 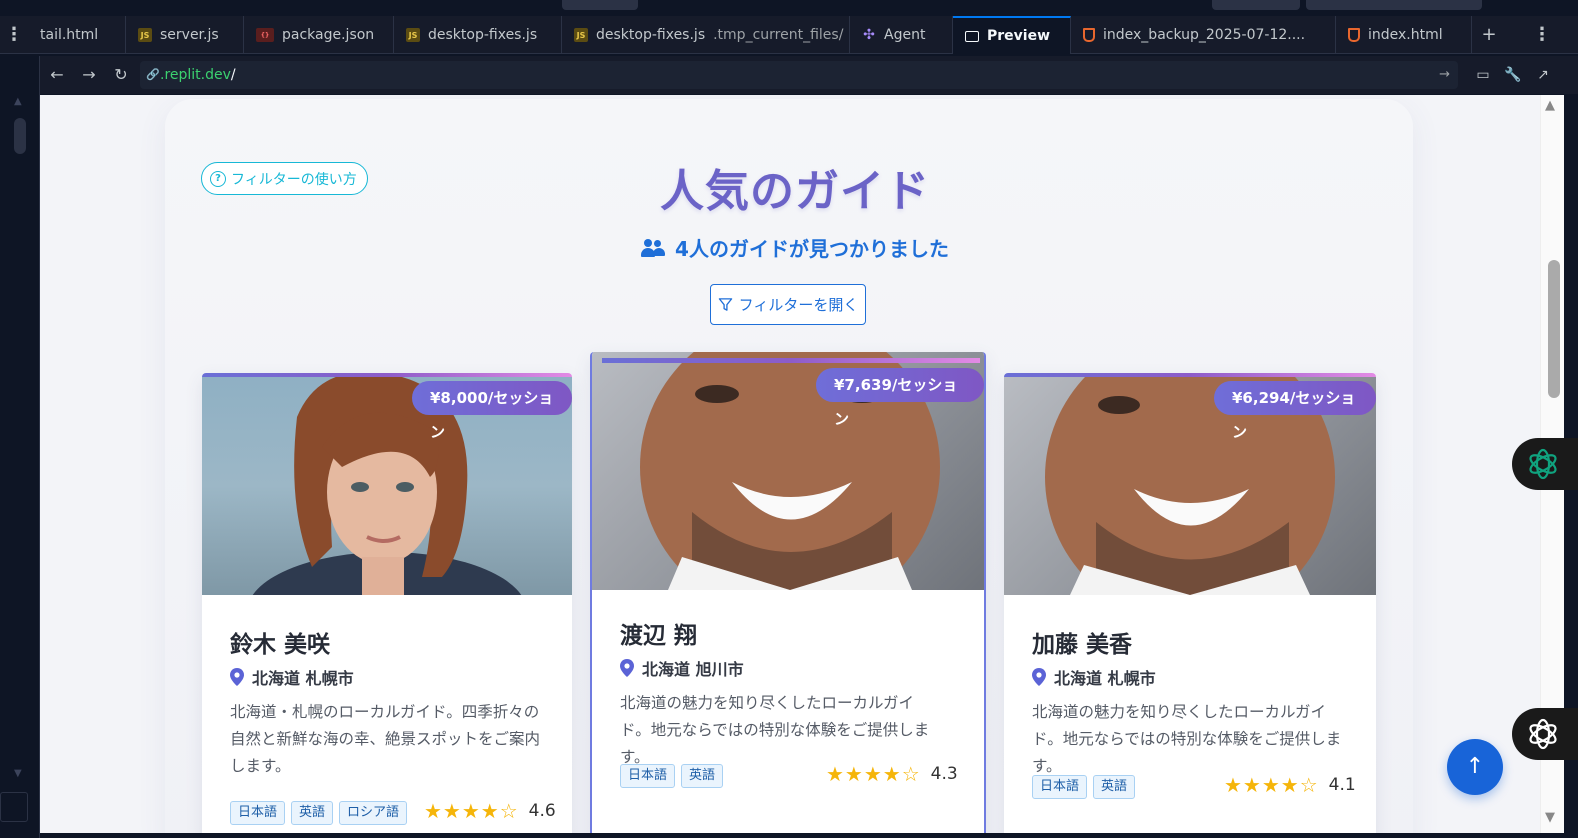 I want to click on agent-icon: ✣, so click(x=869, y=35).